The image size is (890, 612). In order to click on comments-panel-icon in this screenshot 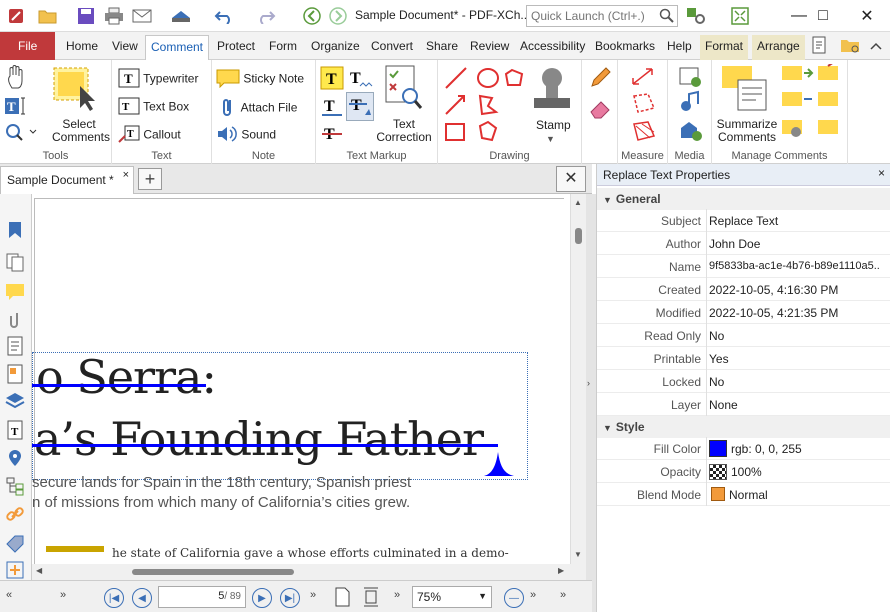, I will do `click(15, 292)`.